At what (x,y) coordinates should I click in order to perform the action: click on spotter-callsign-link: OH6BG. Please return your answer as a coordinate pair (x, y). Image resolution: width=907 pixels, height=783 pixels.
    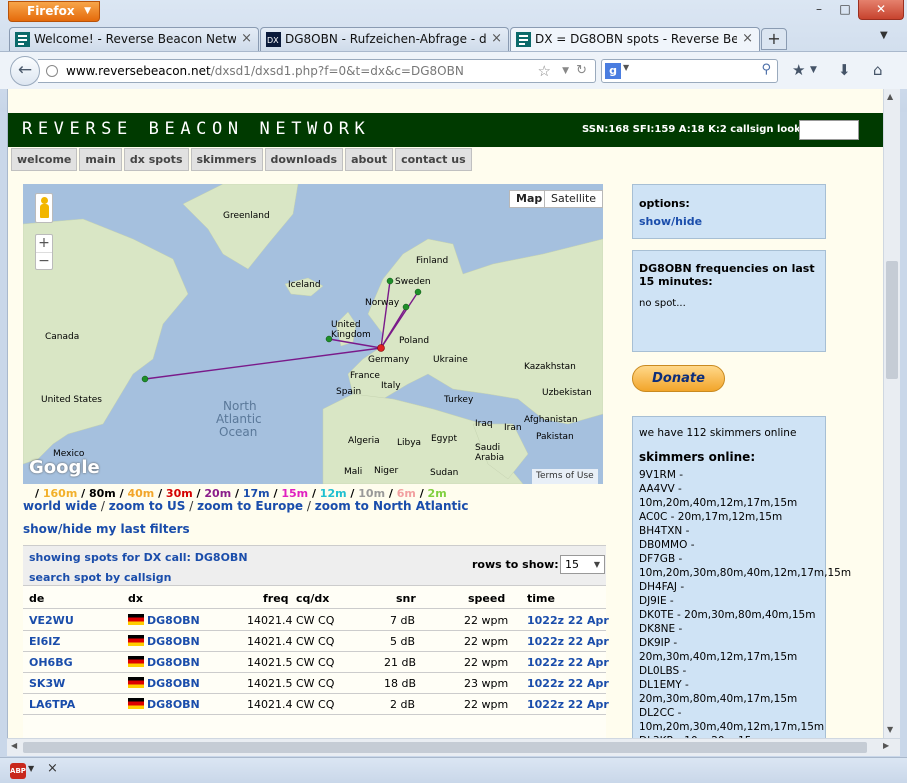
    Looking at the image, I should click on (51, 662).